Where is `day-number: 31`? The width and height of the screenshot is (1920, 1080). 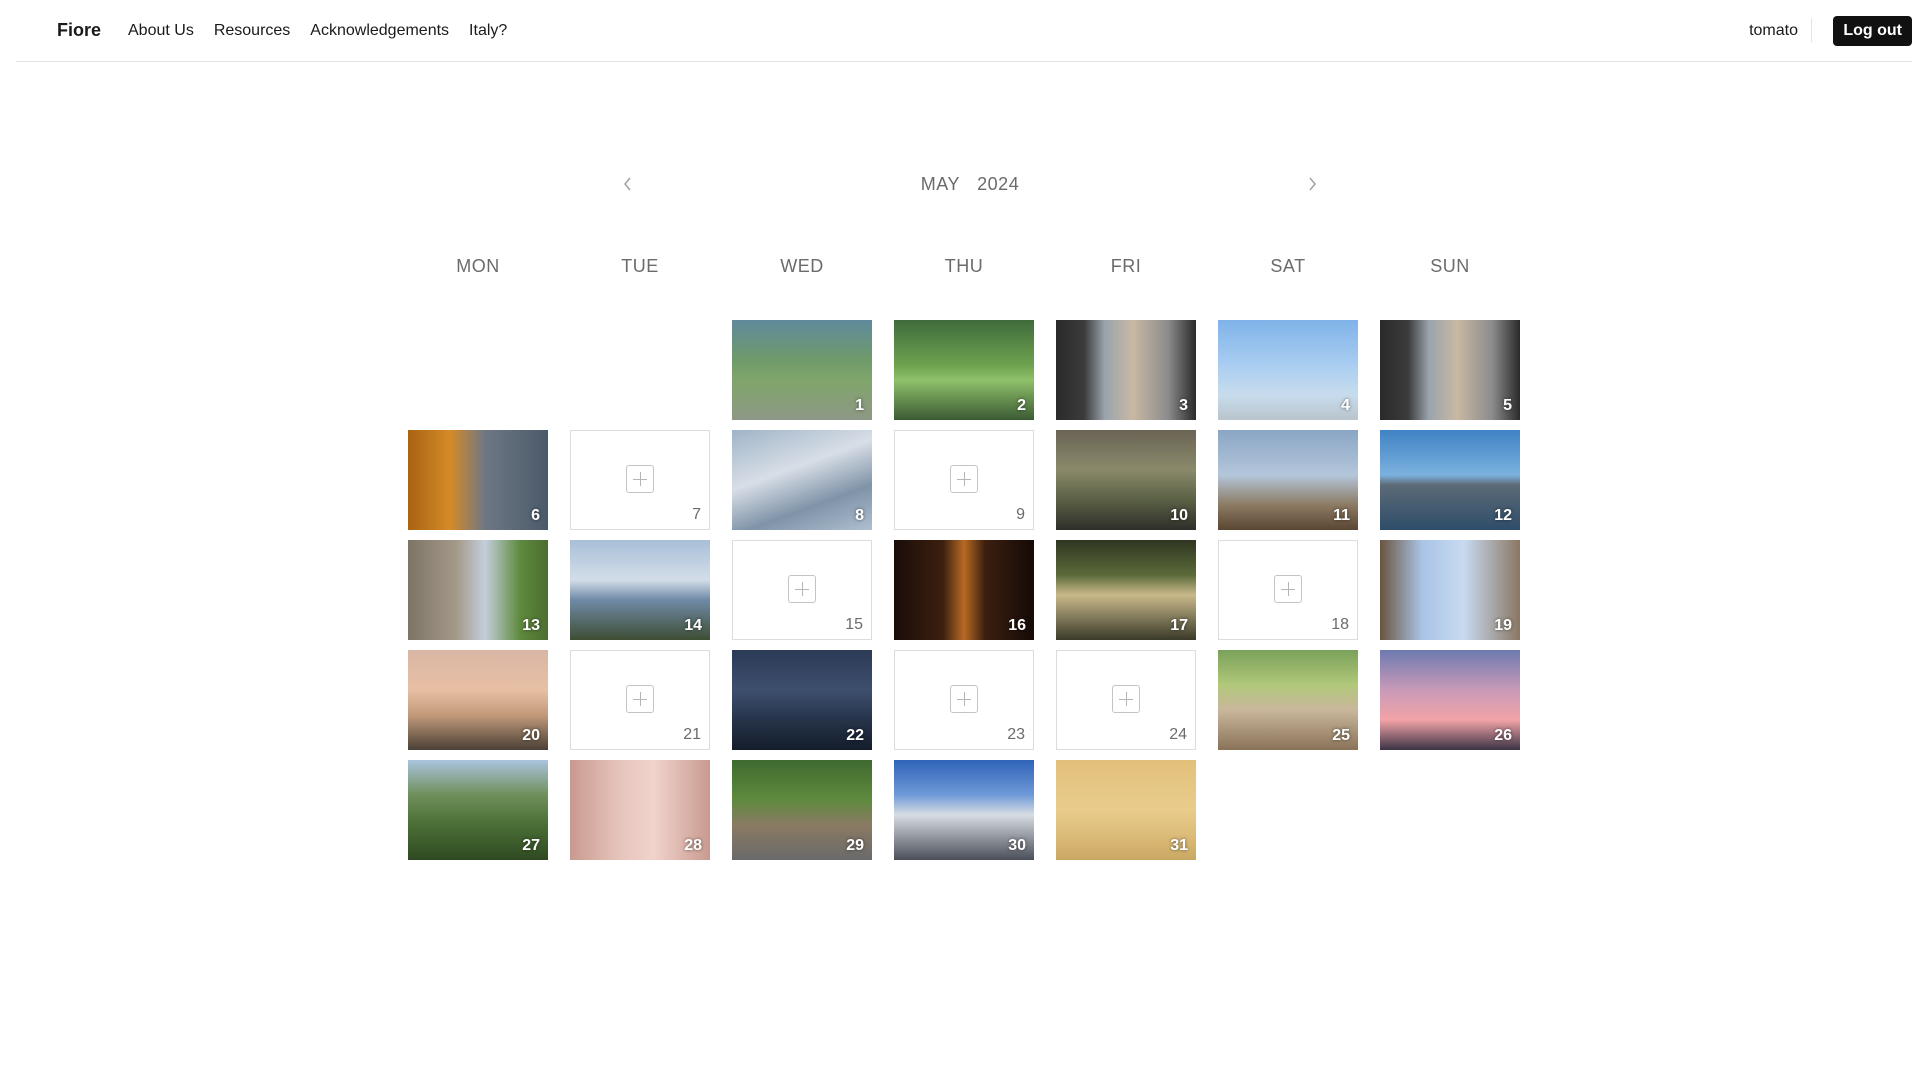
day-number: 31 is located at coordinates (1179, 845).